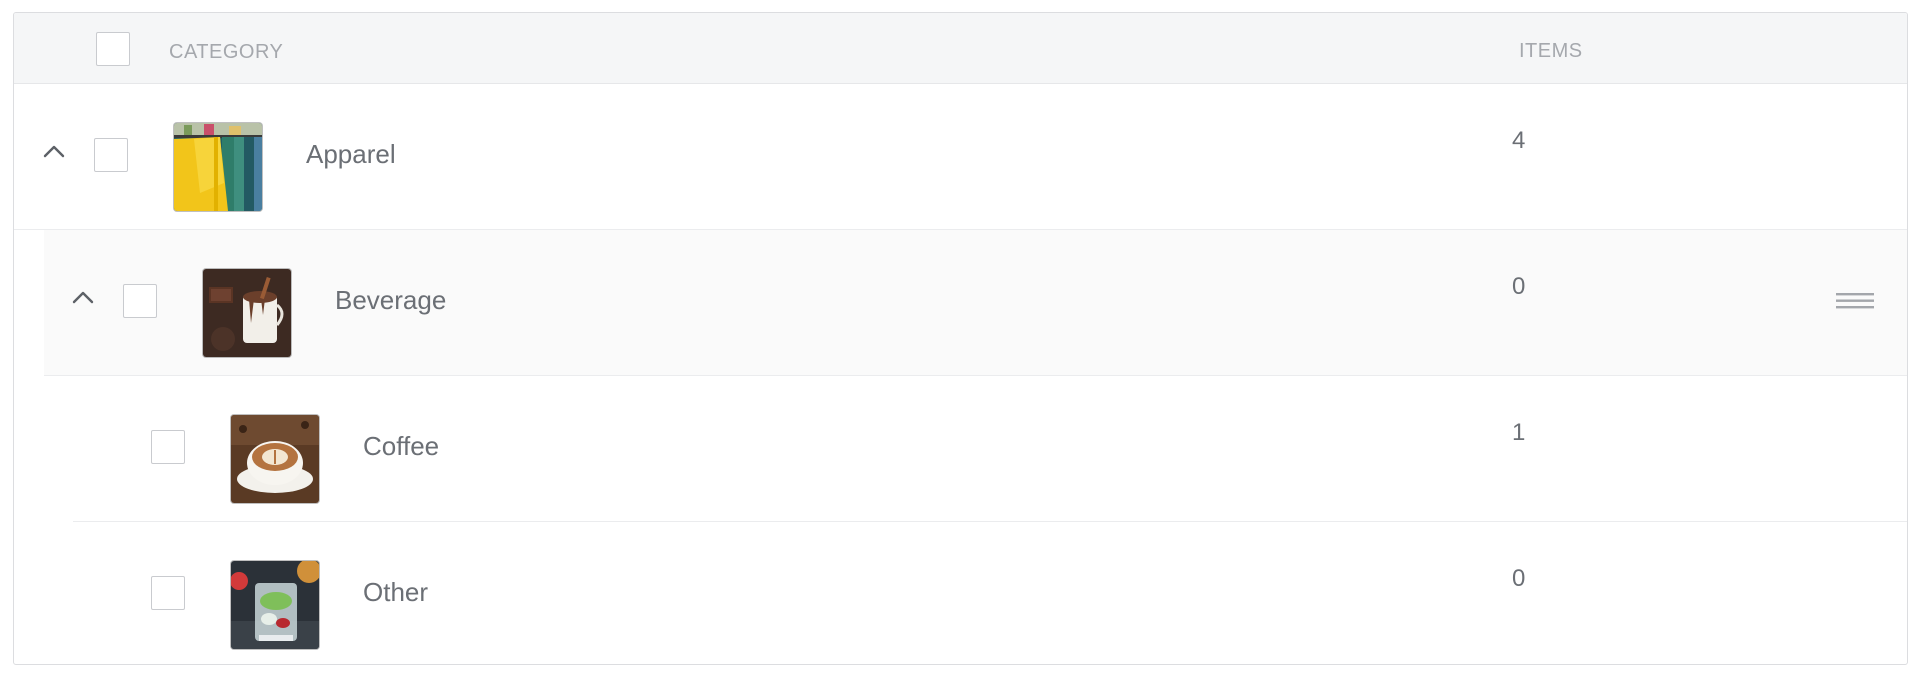  What do you see at coordinates (960, 48) in the screenshot?
I see `table-header: CATEGORY ITEMS` at bounding box center [960, 48].